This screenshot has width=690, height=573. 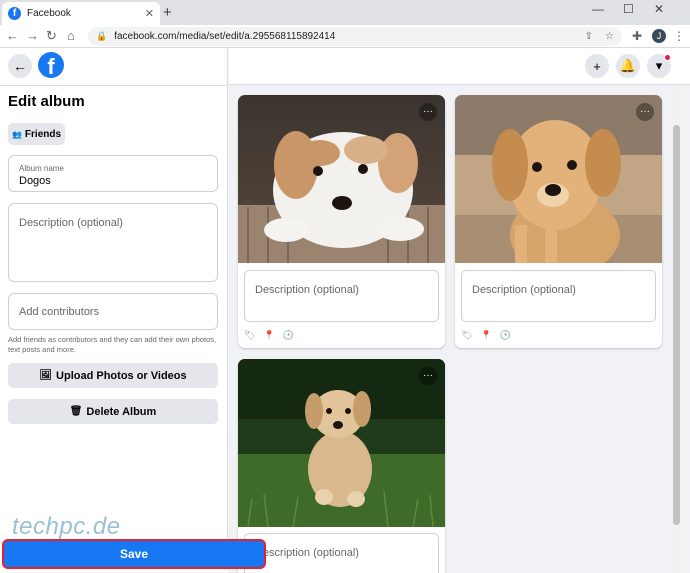 What do you see at coordinates (589, 36) in the screenshot?
I see `share-icon: ⇪` at bounding box center [589, 36].